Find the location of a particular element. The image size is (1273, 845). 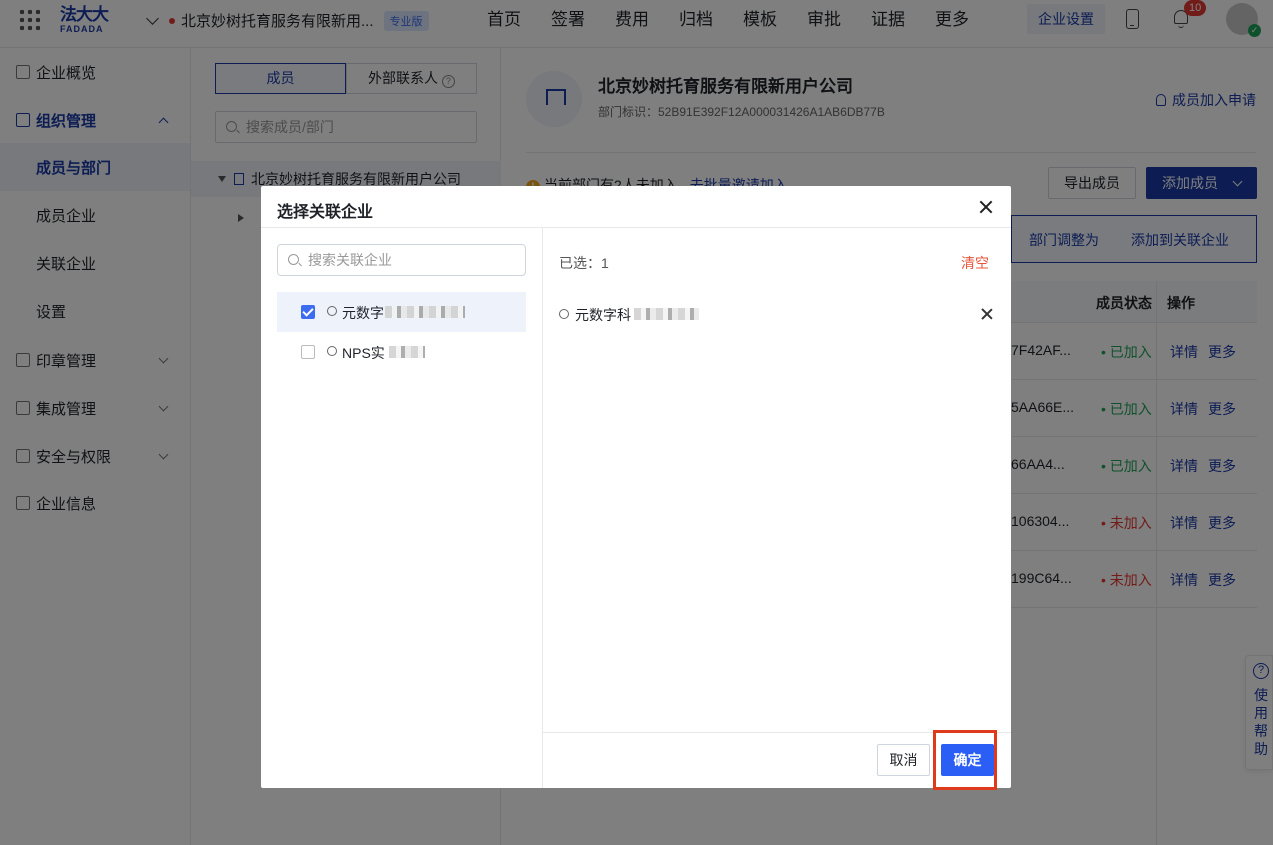

cancel-button: 取消 is located at coordinates (903, 760).